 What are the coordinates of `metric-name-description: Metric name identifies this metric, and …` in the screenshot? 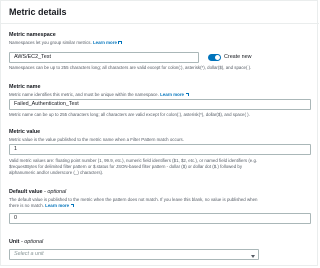 It's located at (99, 95).